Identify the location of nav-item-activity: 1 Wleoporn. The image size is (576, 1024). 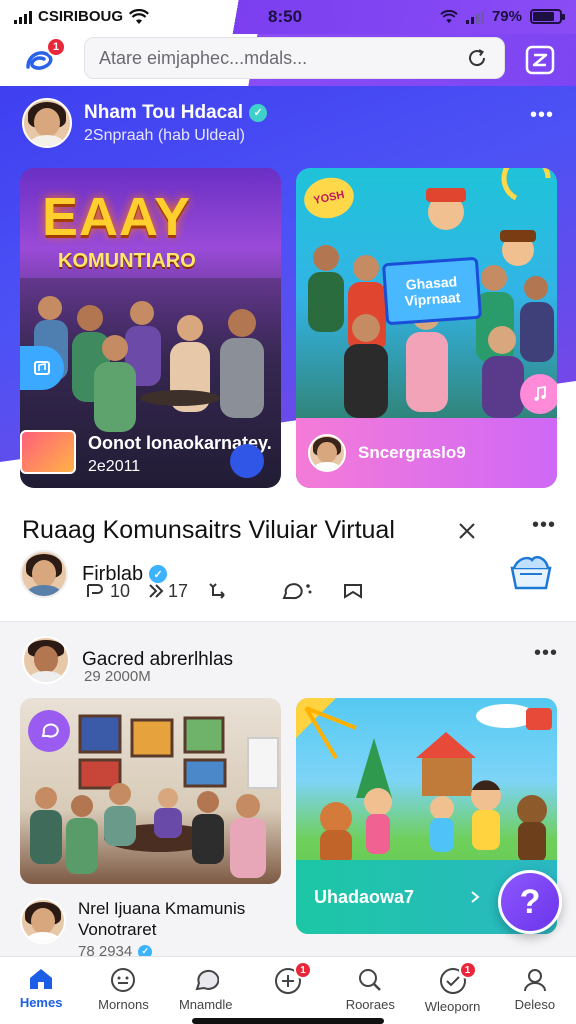
(452, 990).